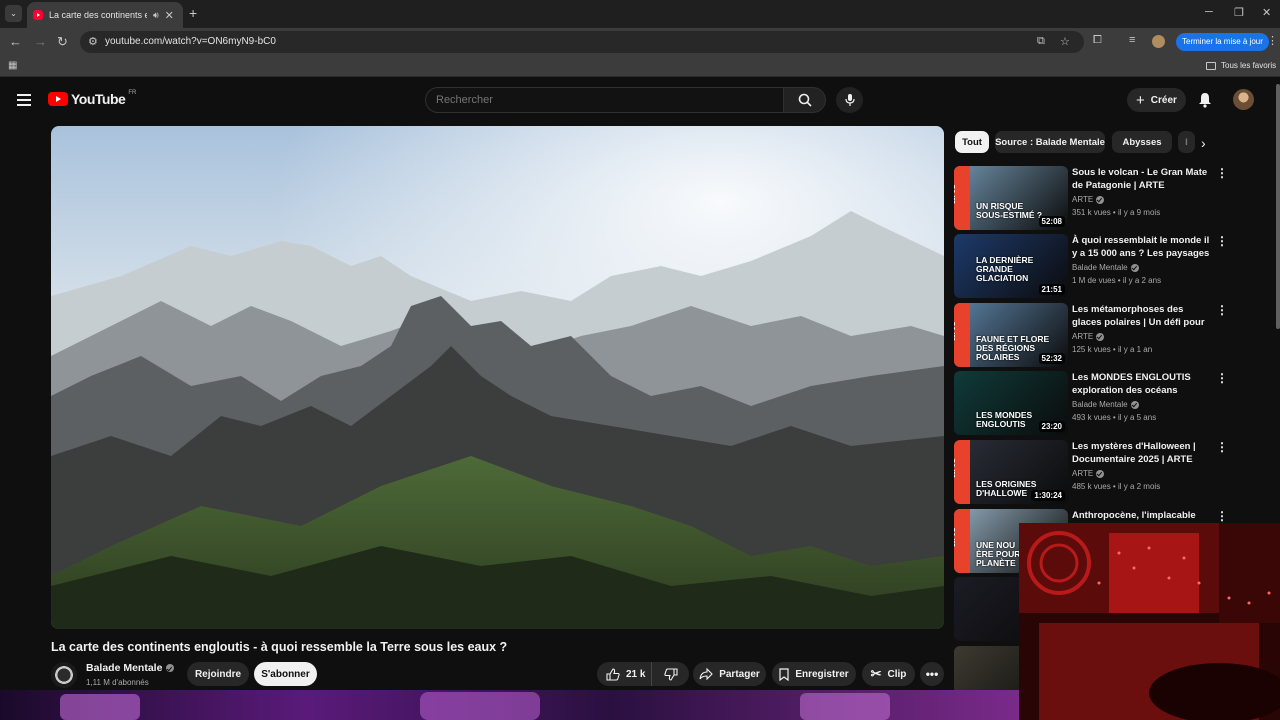 The width and height of the screenshot is (1280, 720). Describe the element at coordinates (1050, 142) in the screenshot. I see `chip-source: Source : Balade Mentale` at that location.